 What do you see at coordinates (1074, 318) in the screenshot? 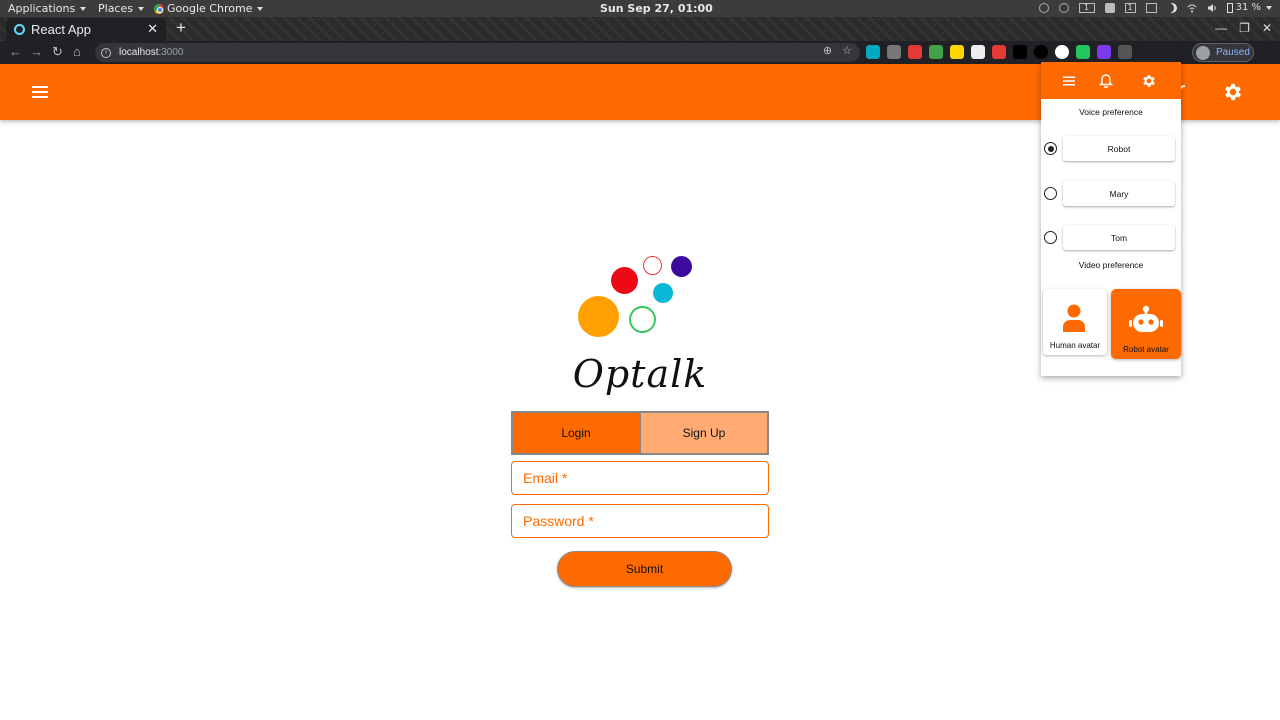
I see `person-icon` at bounding box center [1074, 318].